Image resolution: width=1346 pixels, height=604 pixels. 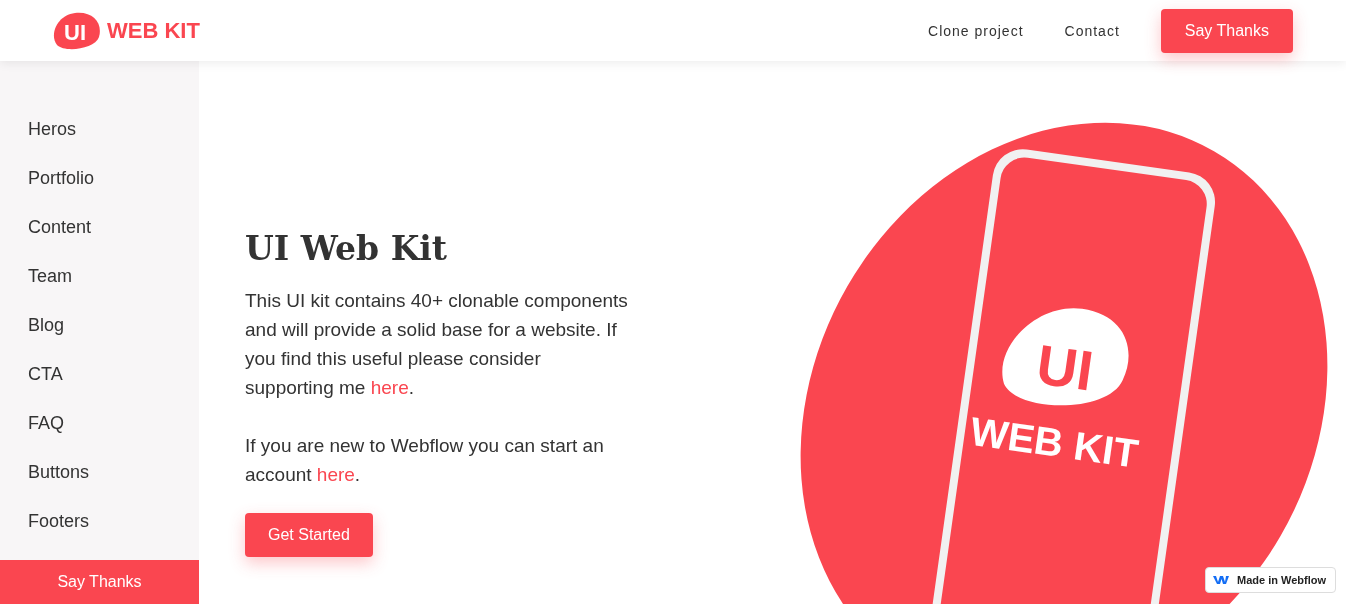 What do you see at coordinates (113, 178) in the screenshot?
I see `sidebar-item: Portfolio` at bounding box center [113, 178].